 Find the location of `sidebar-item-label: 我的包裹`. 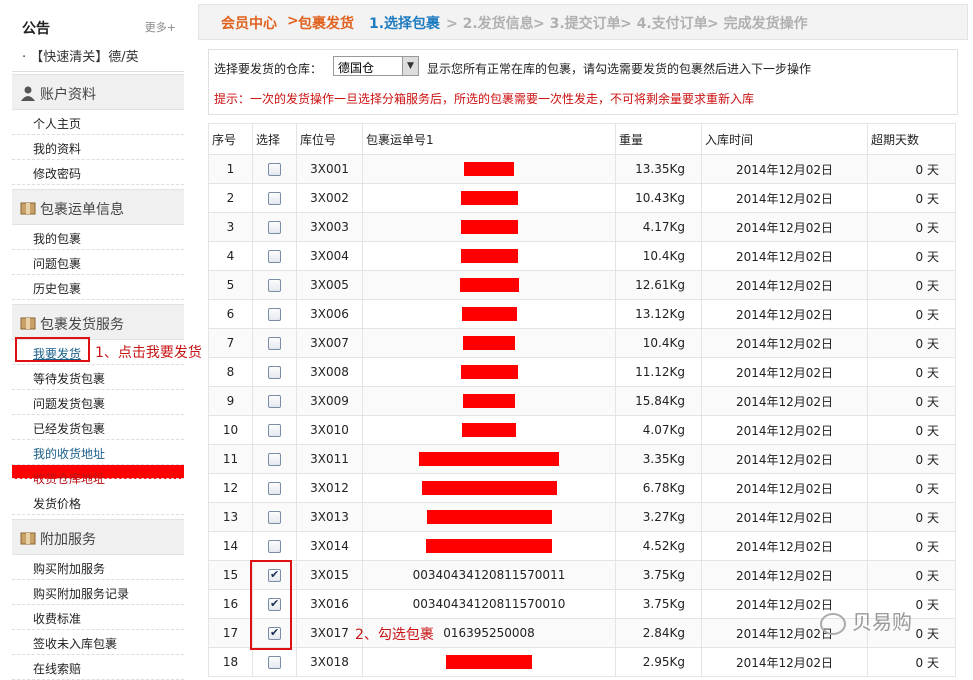

sidebar-item-label: 我的包裹 is located at coordinates (57, 238).